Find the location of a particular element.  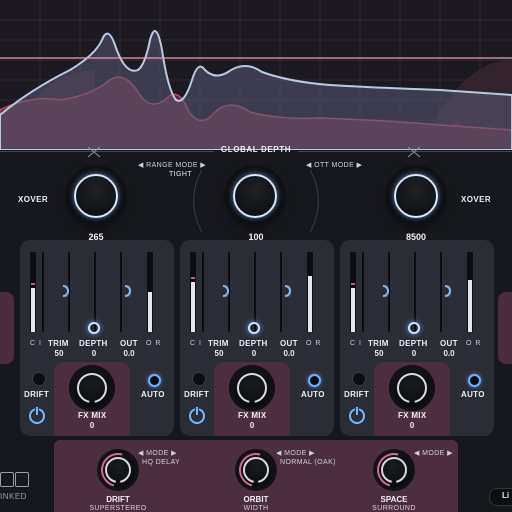

fx-sub: WIDTH is located at coordinates (256, 508).